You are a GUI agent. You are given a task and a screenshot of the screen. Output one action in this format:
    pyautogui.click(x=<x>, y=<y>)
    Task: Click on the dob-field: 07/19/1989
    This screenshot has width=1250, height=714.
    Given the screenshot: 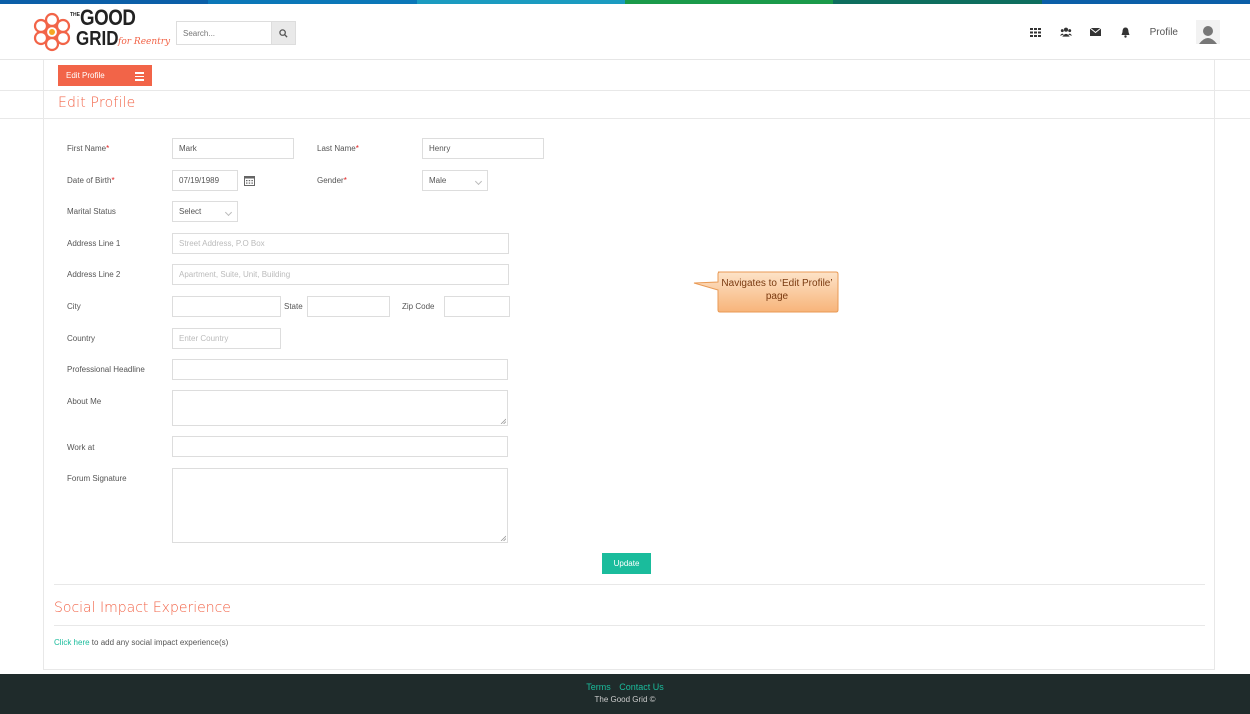 What is the action you would take?
    pyautogui.click(x=205, y=180)
    